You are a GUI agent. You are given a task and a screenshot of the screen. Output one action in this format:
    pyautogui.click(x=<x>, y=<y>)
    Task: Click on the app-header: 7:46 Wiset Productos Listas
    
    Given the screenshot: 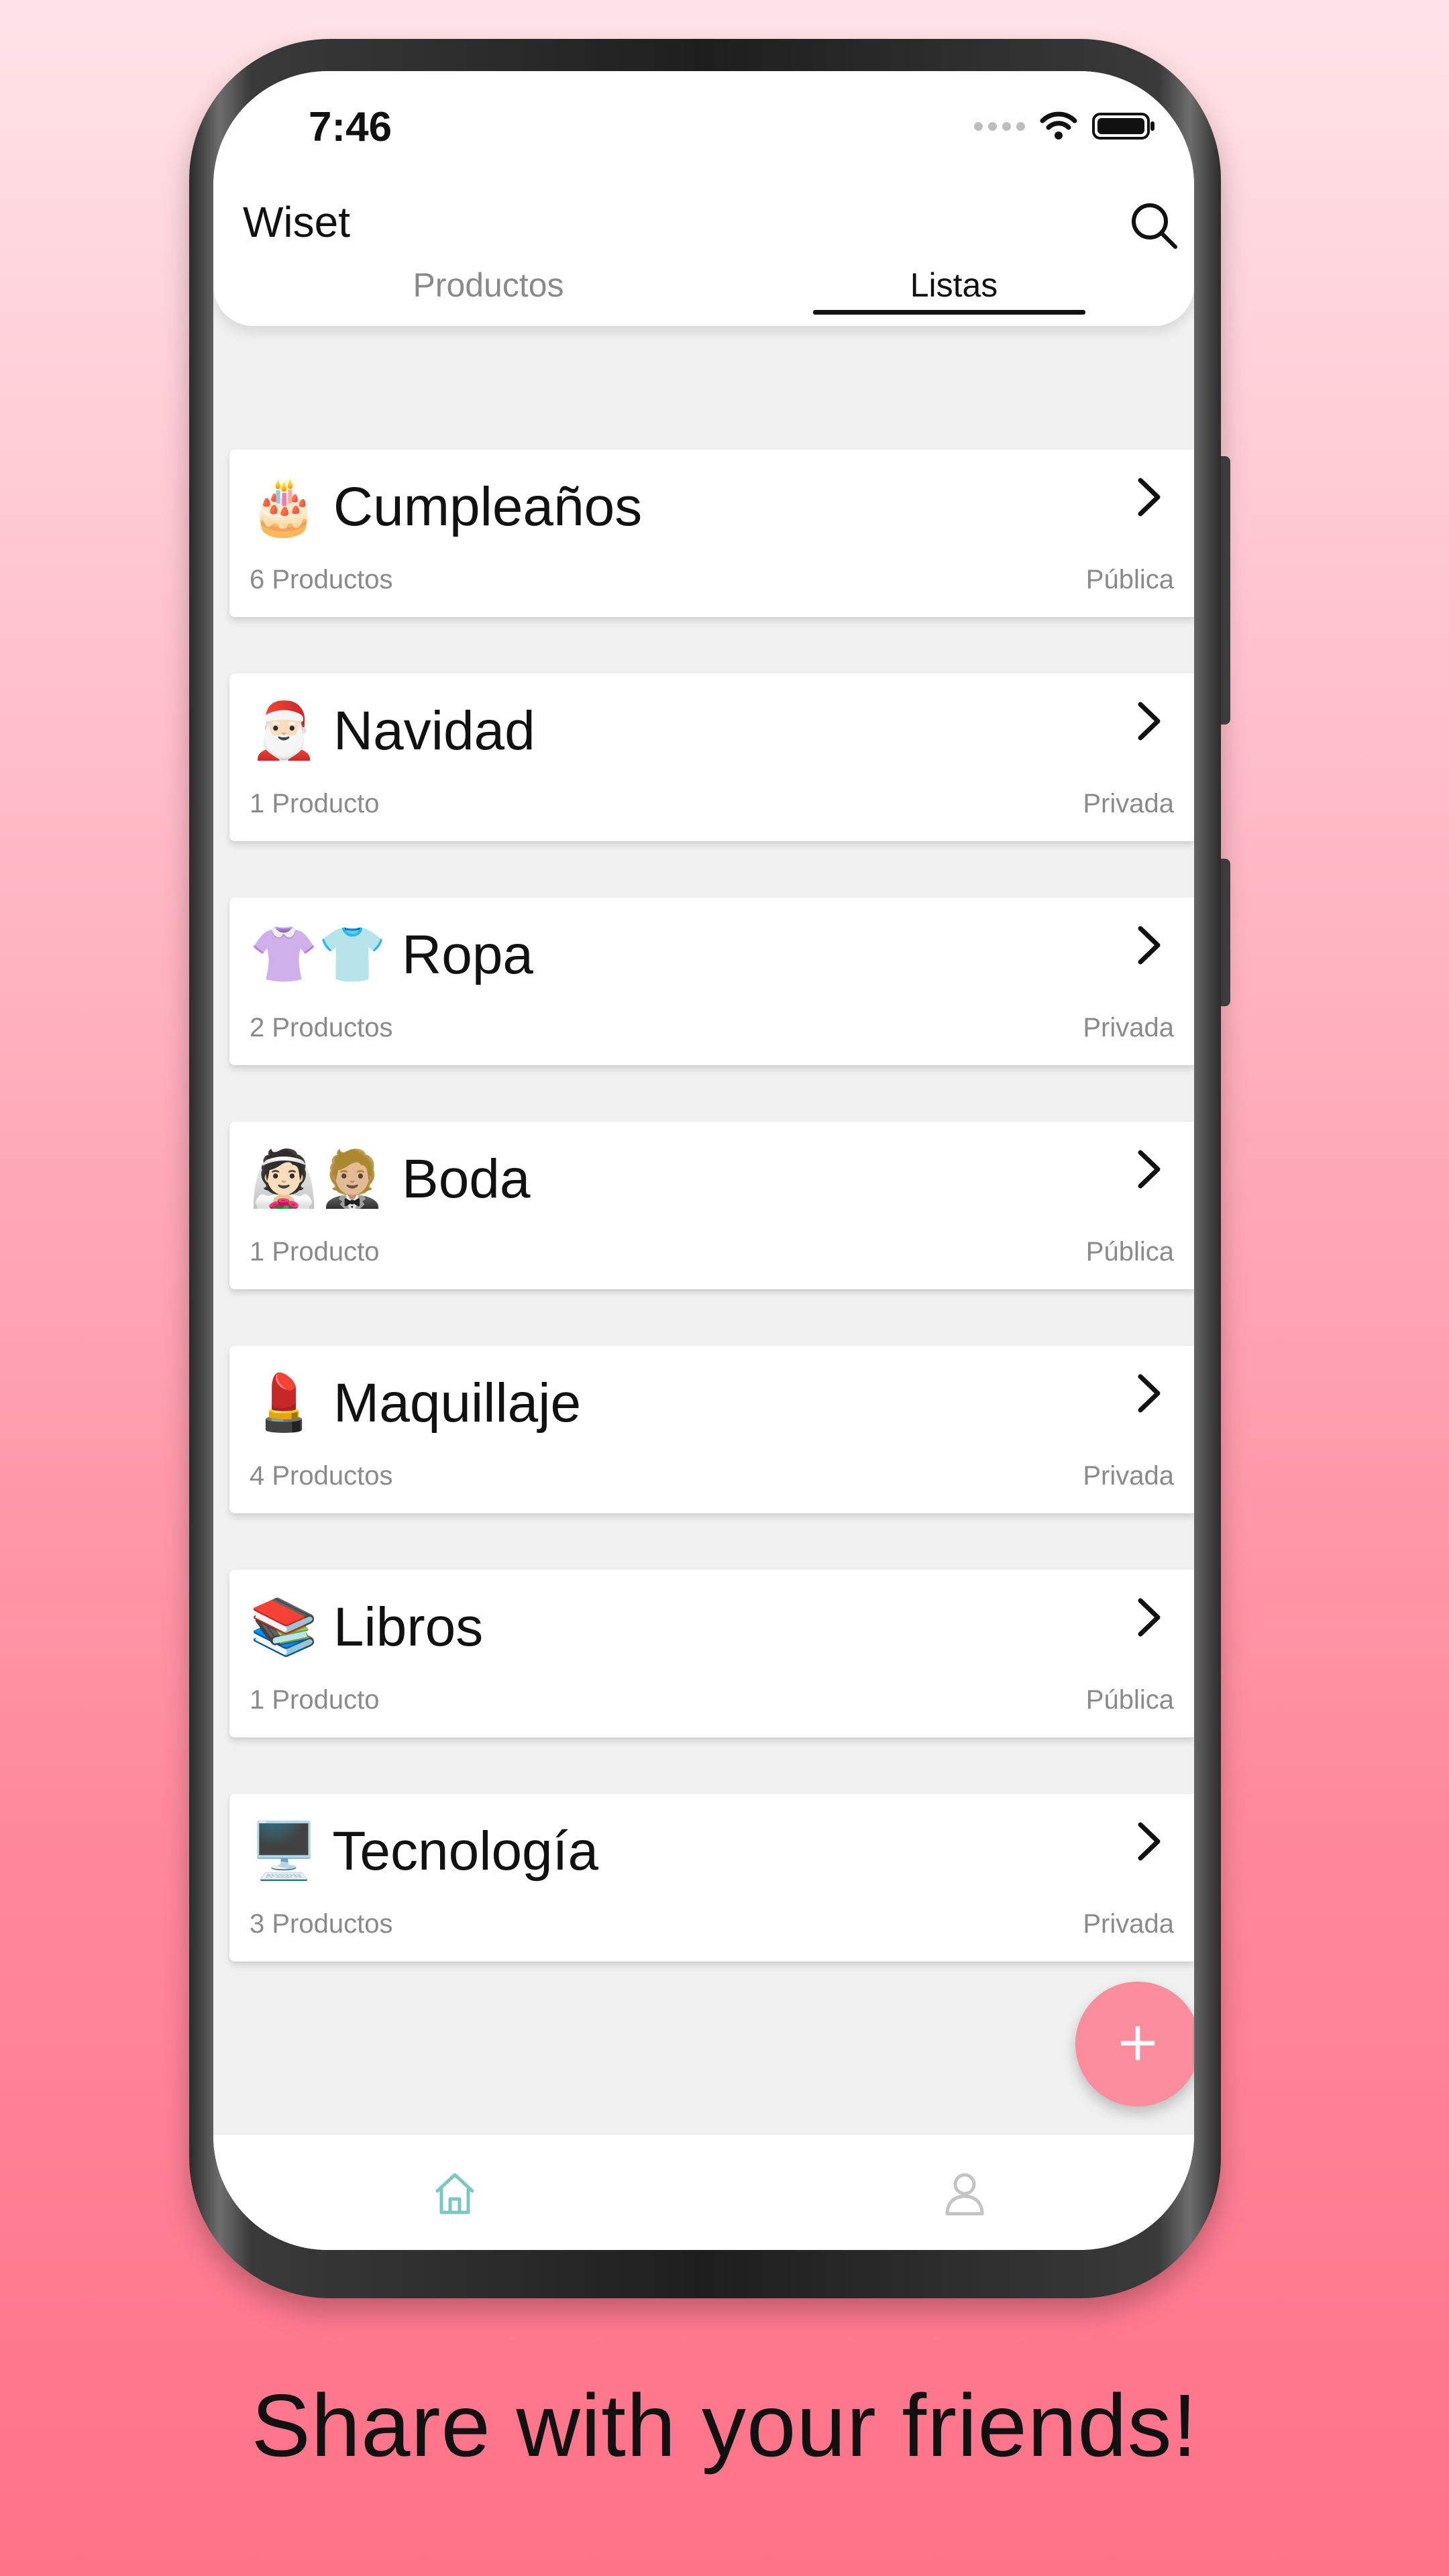 What is the action you would take?
    pyautogui.click(x=703, y=198)
    